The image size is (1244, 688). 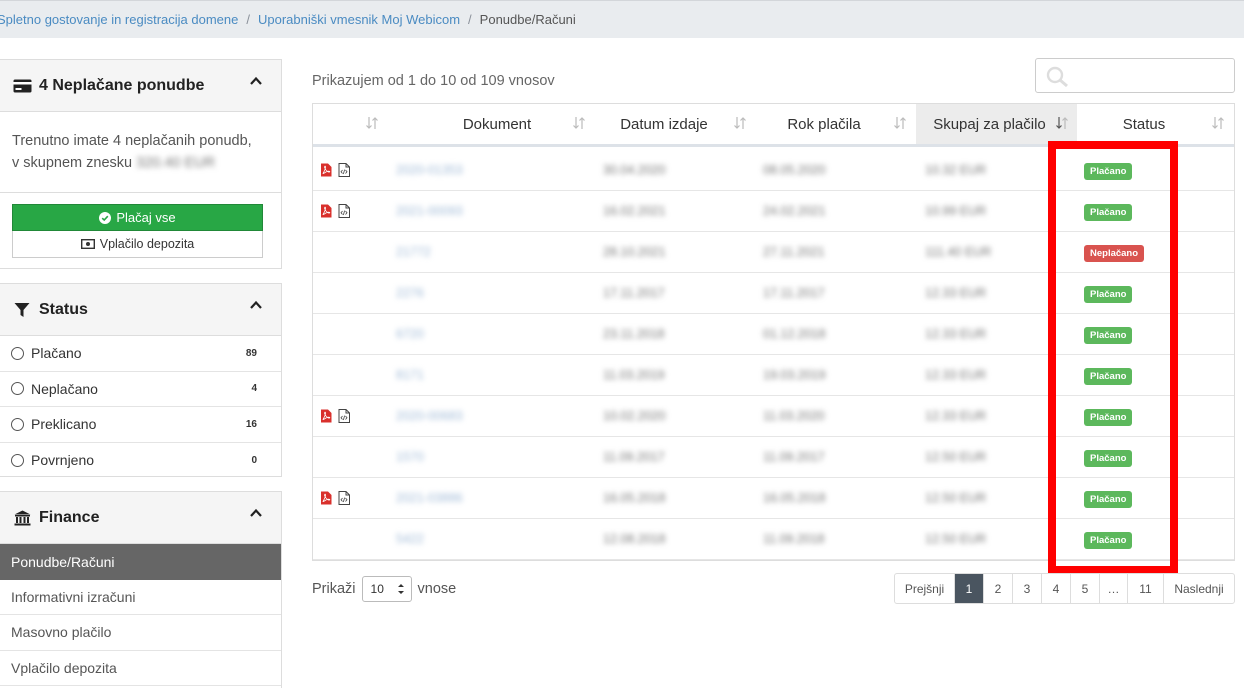 What do you see at coordinates (956, 498) in the screenshot?
I see `total-amount: 12.50 EUR` at bounding box center [956, 498].